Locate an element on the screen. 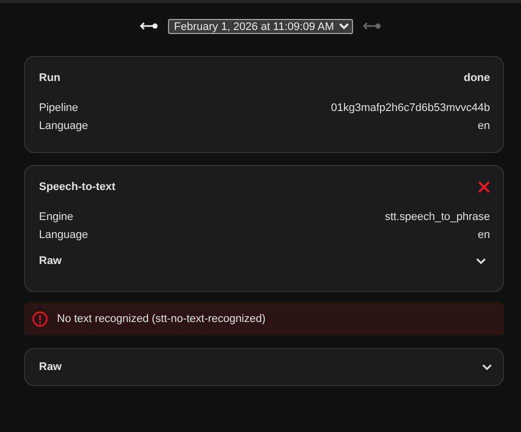  card-title: Run is located at coordinates (49, 78).